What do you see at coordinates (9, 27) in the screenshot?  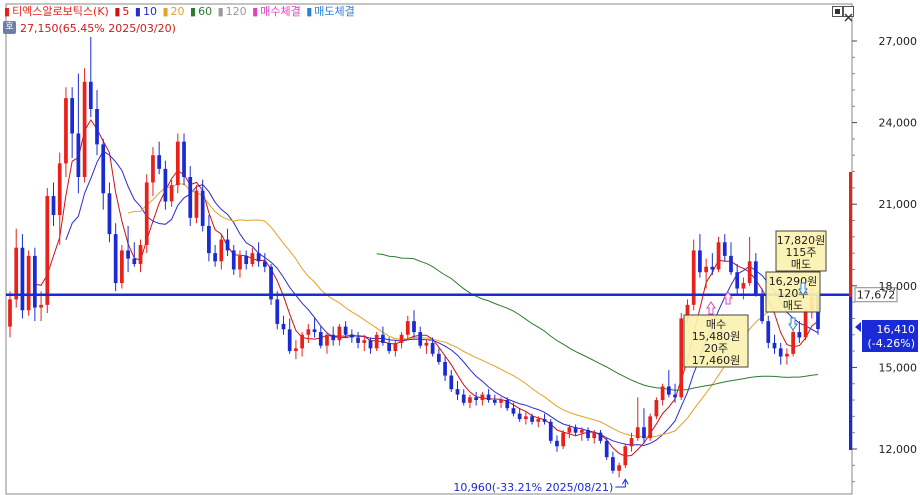 I see `chart-tab: 호` at bounding box center [9, 27].